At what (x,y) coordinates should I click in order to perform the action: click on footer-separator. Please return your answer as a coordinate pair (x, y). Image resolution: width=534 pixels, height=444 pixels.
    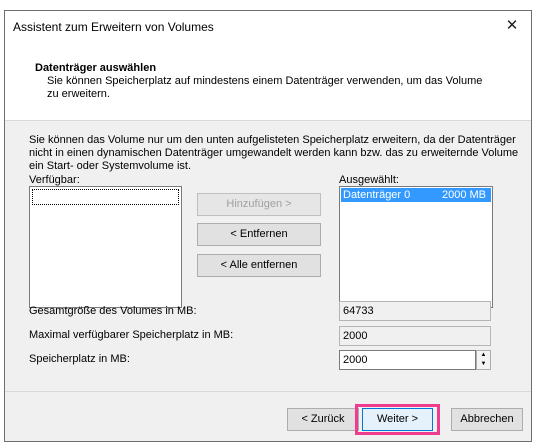
    Looking at the image, I should click on (268, 391).